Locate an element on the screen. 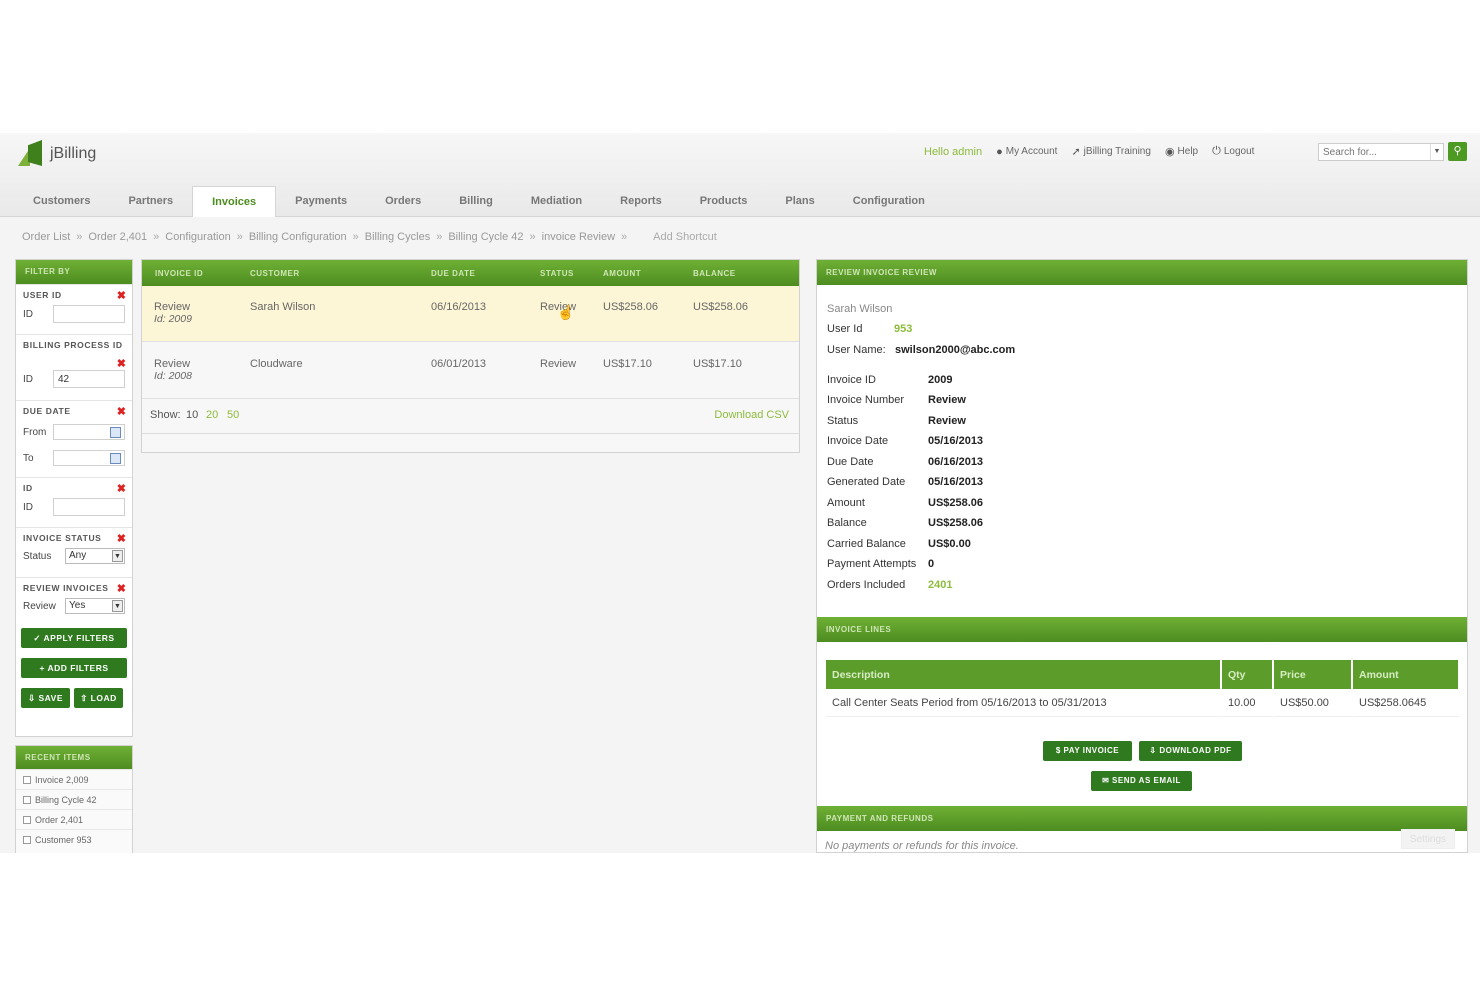  breadcrumb-item: Configuration is located at coordinates (197, 237).